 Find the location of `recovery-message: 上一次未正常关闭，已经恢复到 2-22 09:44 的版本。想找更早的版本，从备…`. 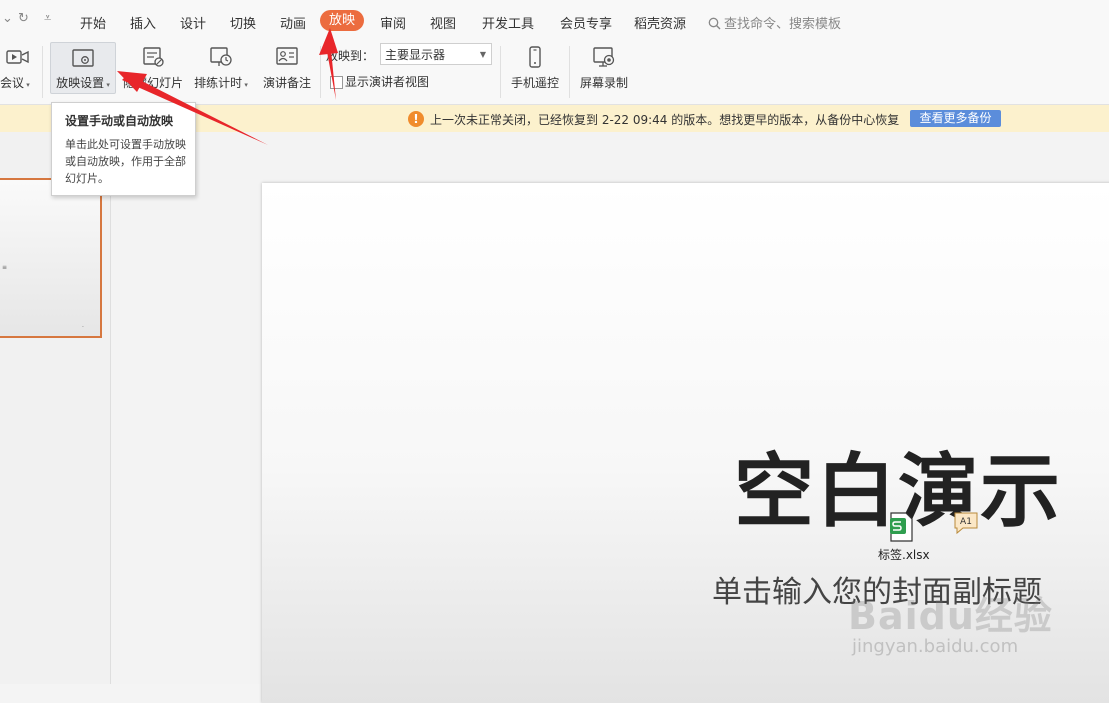

recovery-message: 上一次未正常关闭，已经恢复到 2-22 09:44 的版本。想找更早的版本，从备… is located at coordinates (665, 120).